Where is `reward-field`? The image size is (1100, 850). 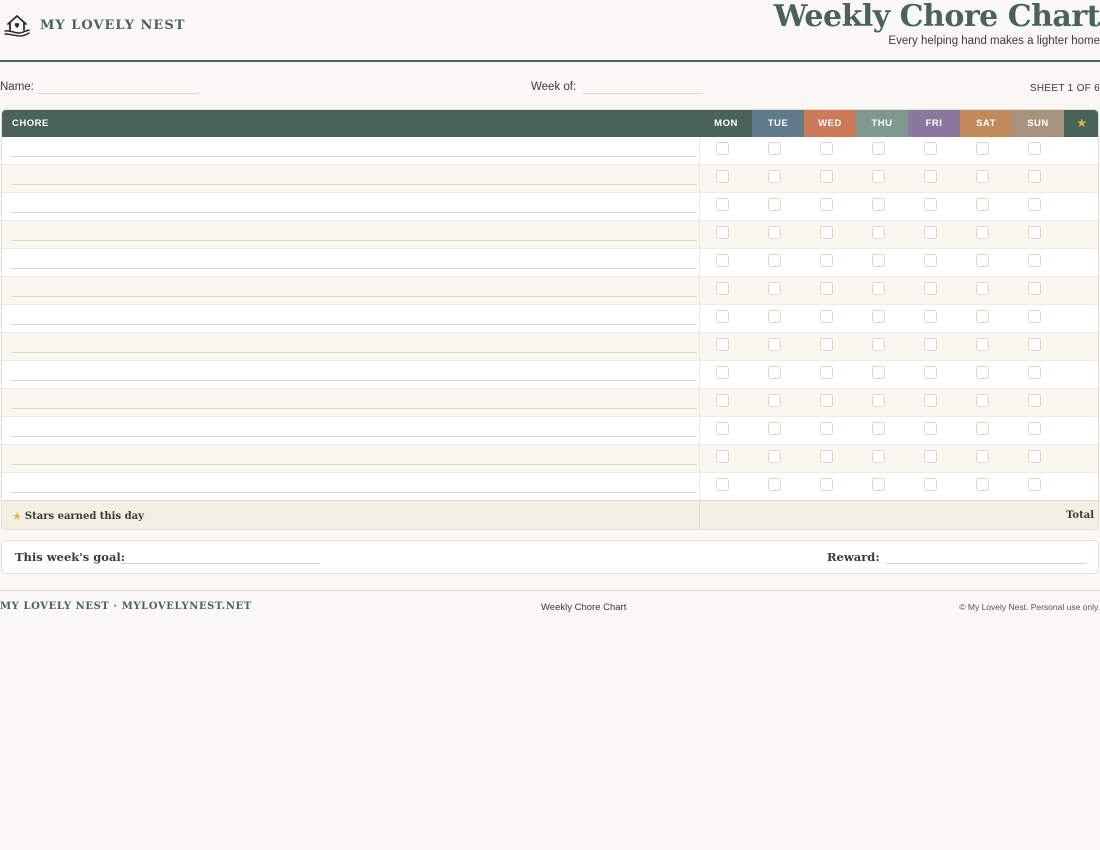 reward-field is located at coordinates (986, 563).